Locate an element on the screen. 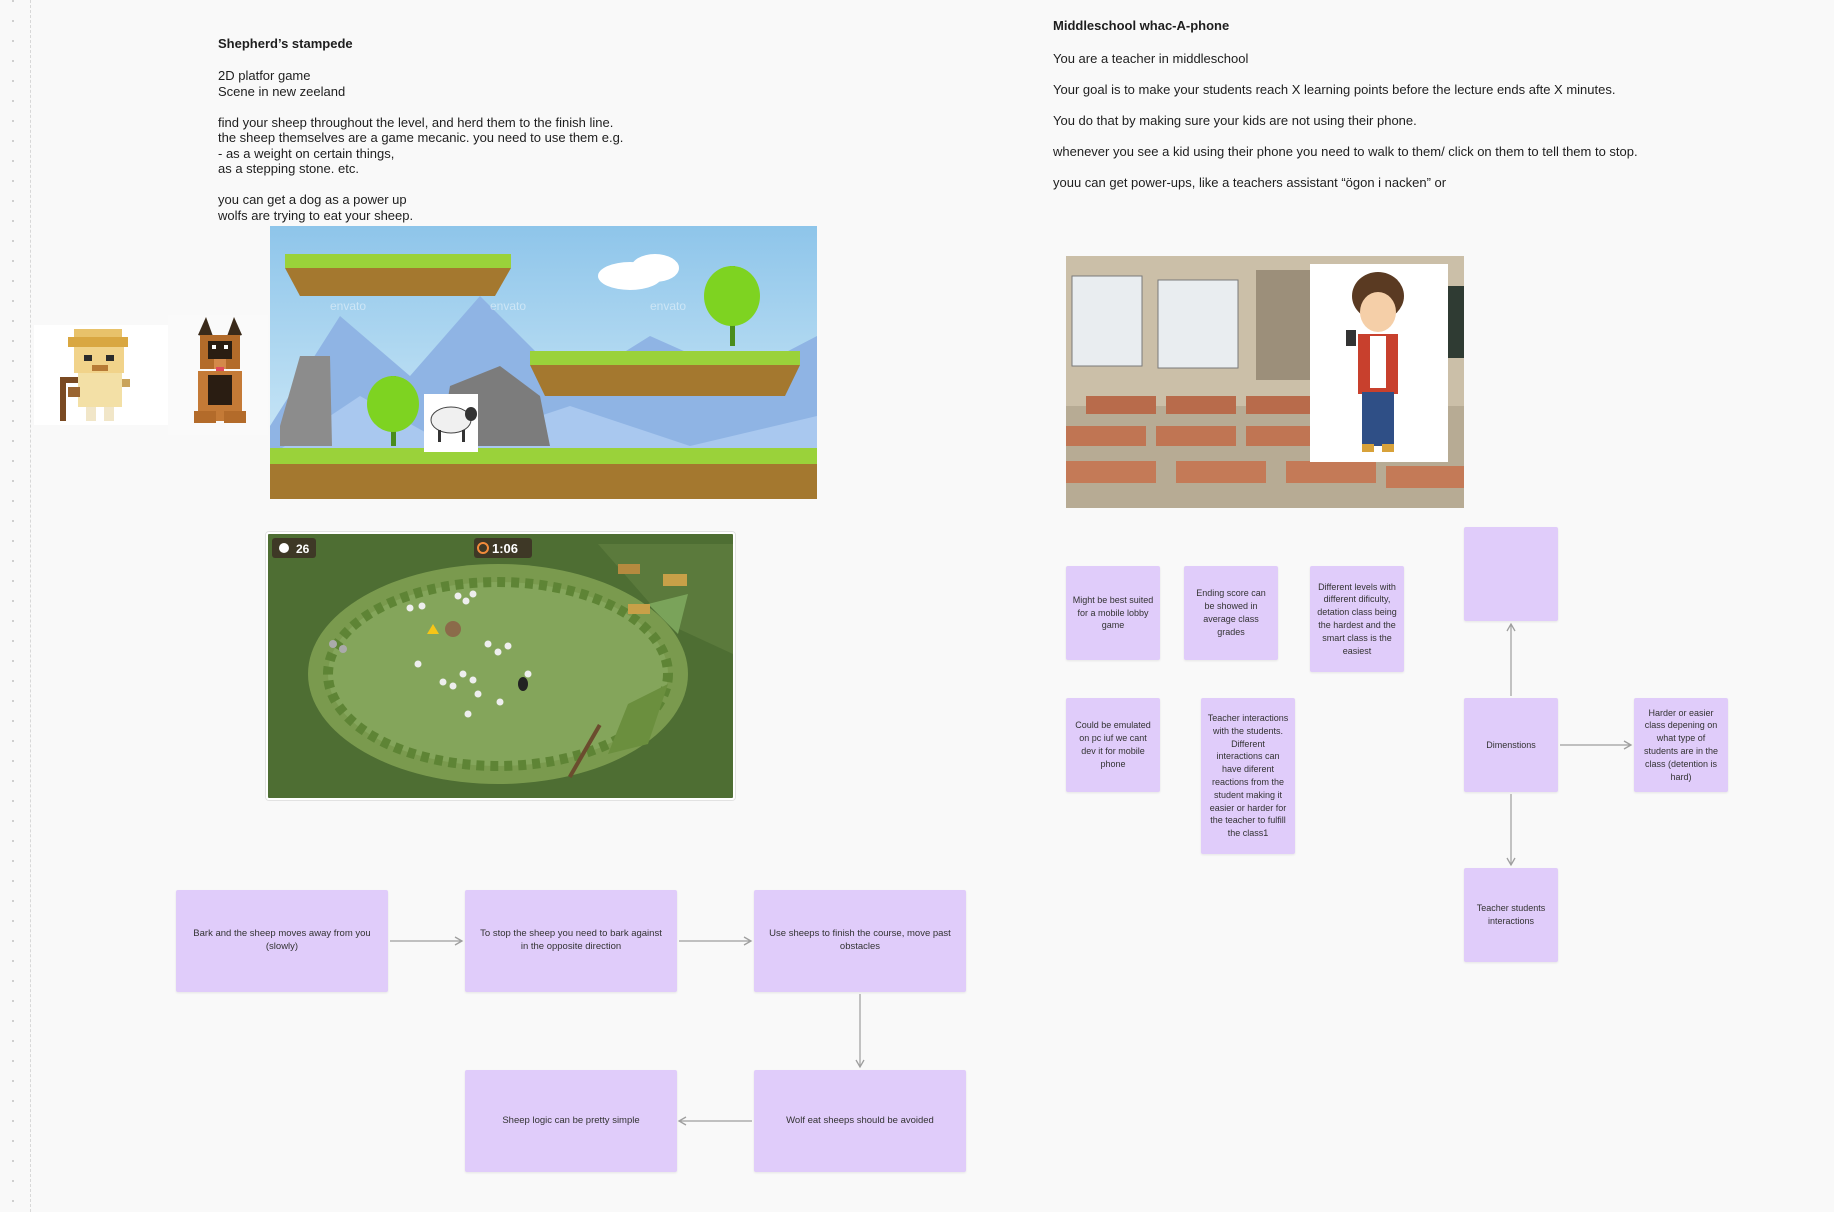 This screenshot has height=1212, width=1834. shepherd-pixel-image is located at coordinates (105, 375).